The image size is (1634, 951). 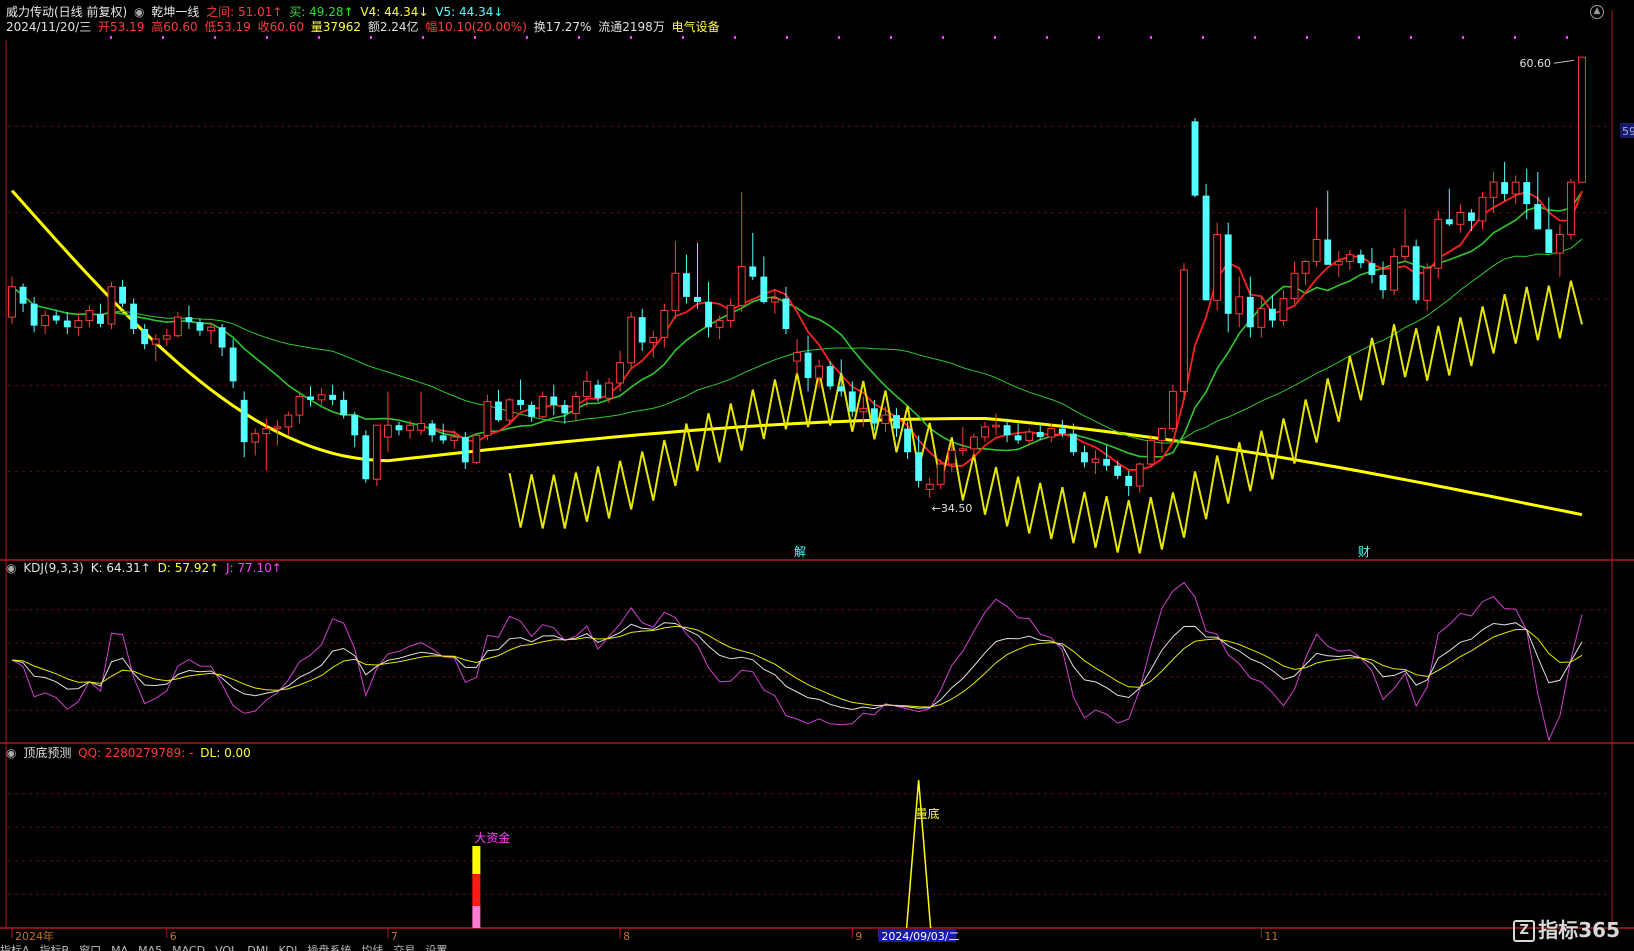 What do you see at coordinates (287, 947) in the screenshot?
I see `bottom-tab: KDJ` at bounding box center [287, 947].